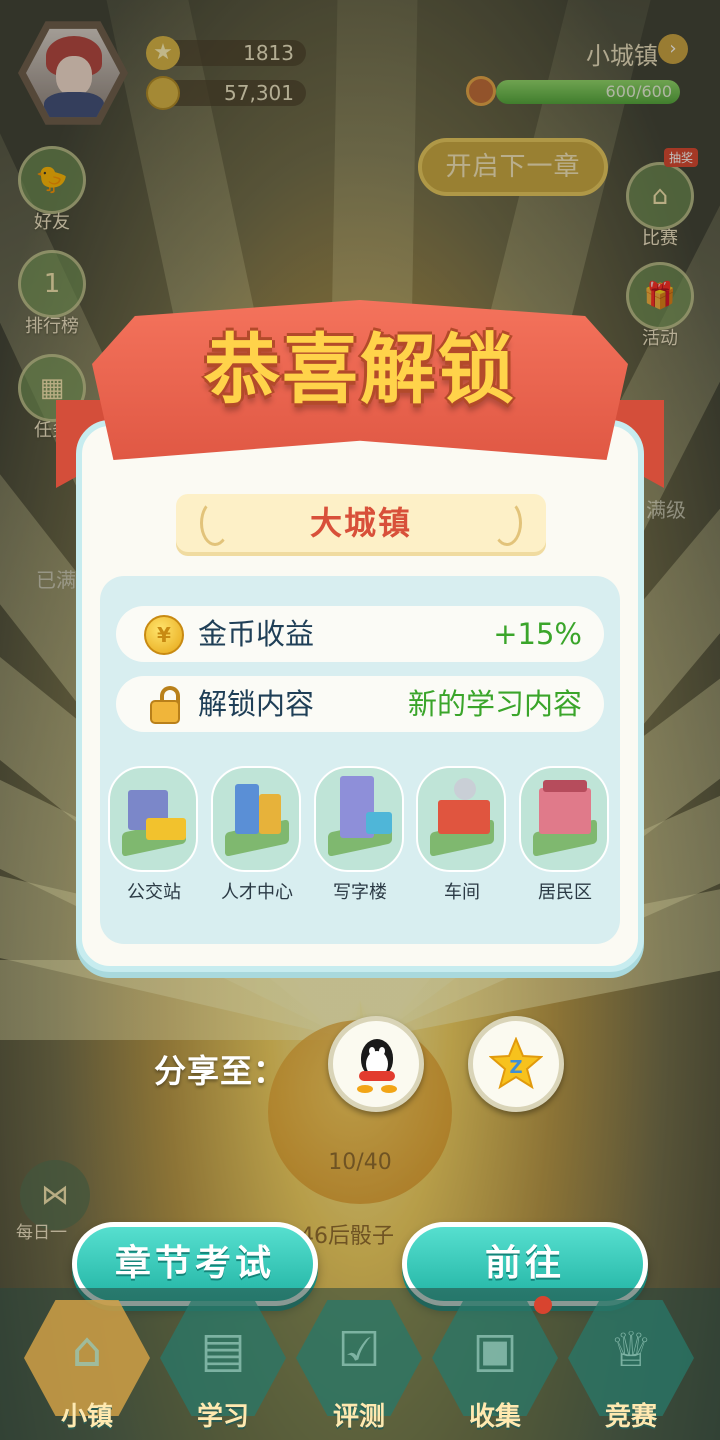 Image resolution: width=720 pixels, height=1440 pixels. I want to click on building-name: 居民区, so click(565, 892).